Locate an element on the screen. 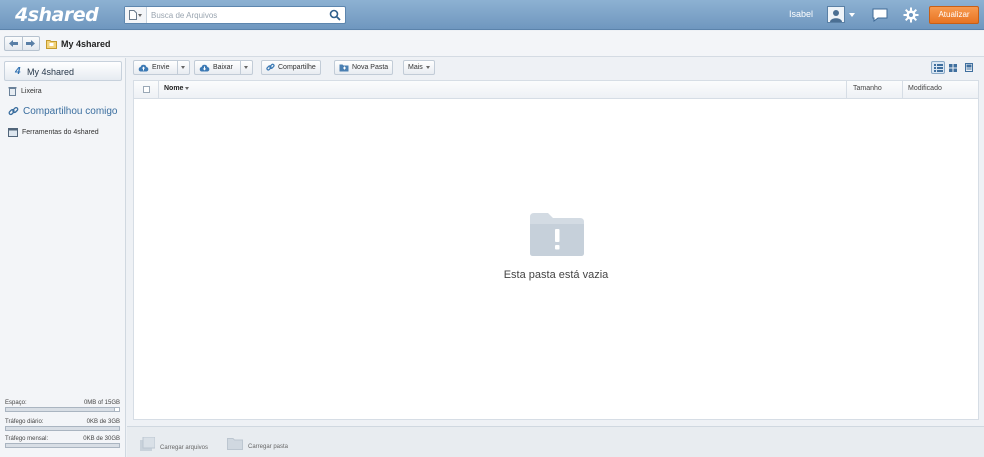  grid-view-button is located at coordinates (953, 67).